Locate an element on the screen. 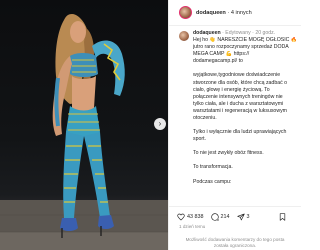 This screenshot has height=250, width=320. like-button: 43 838 is located at coordinates (190, 217).